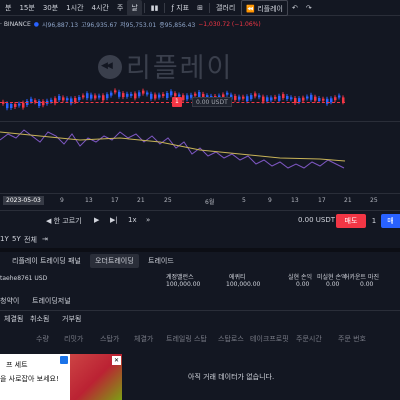 The width and height of the screenshot is (400, 400). I want to click on ad-subtitle: 을 사로잡아 보세요!, so click(29, 379).